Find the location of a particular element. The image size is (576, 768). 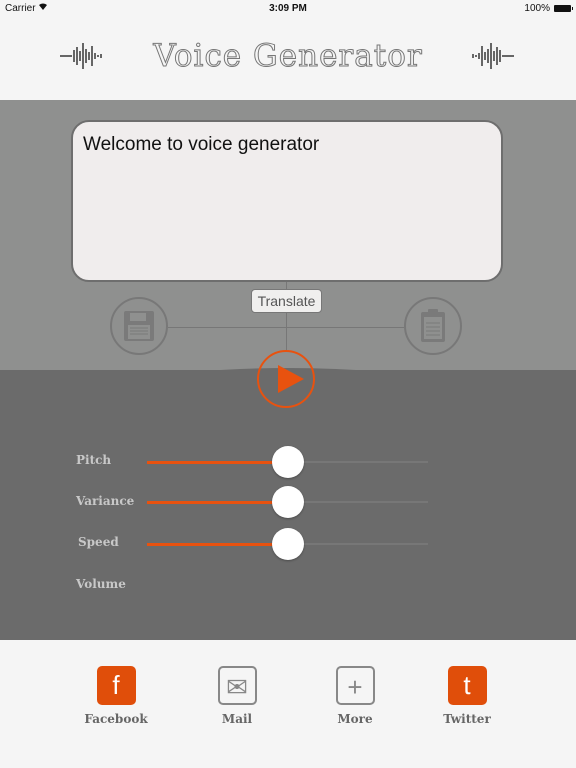

pitch-slider-fill is located at coordinates (217, 462).